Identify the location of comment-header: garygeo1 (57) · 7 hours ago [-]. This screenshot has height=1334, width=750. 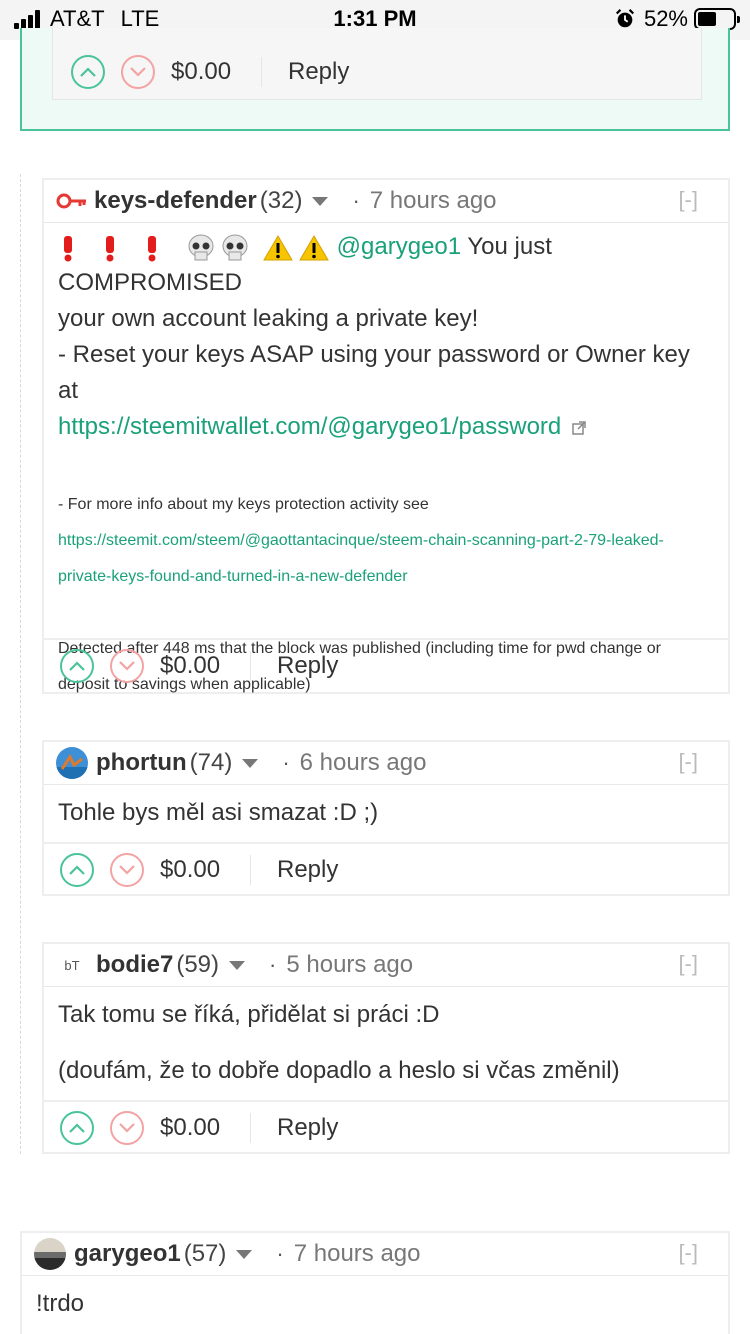
(375, 1254).